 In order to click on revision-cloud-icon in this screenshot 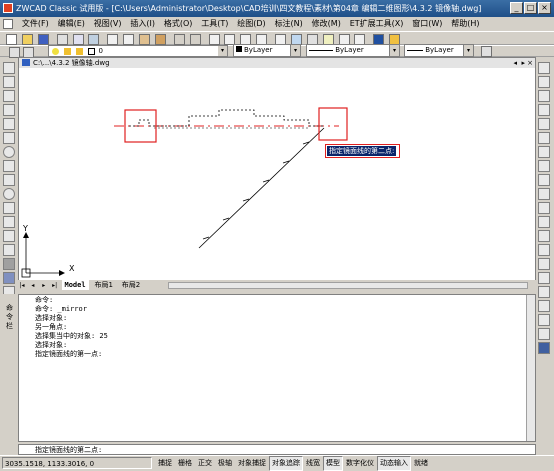, I will do `click(9, 166)`.